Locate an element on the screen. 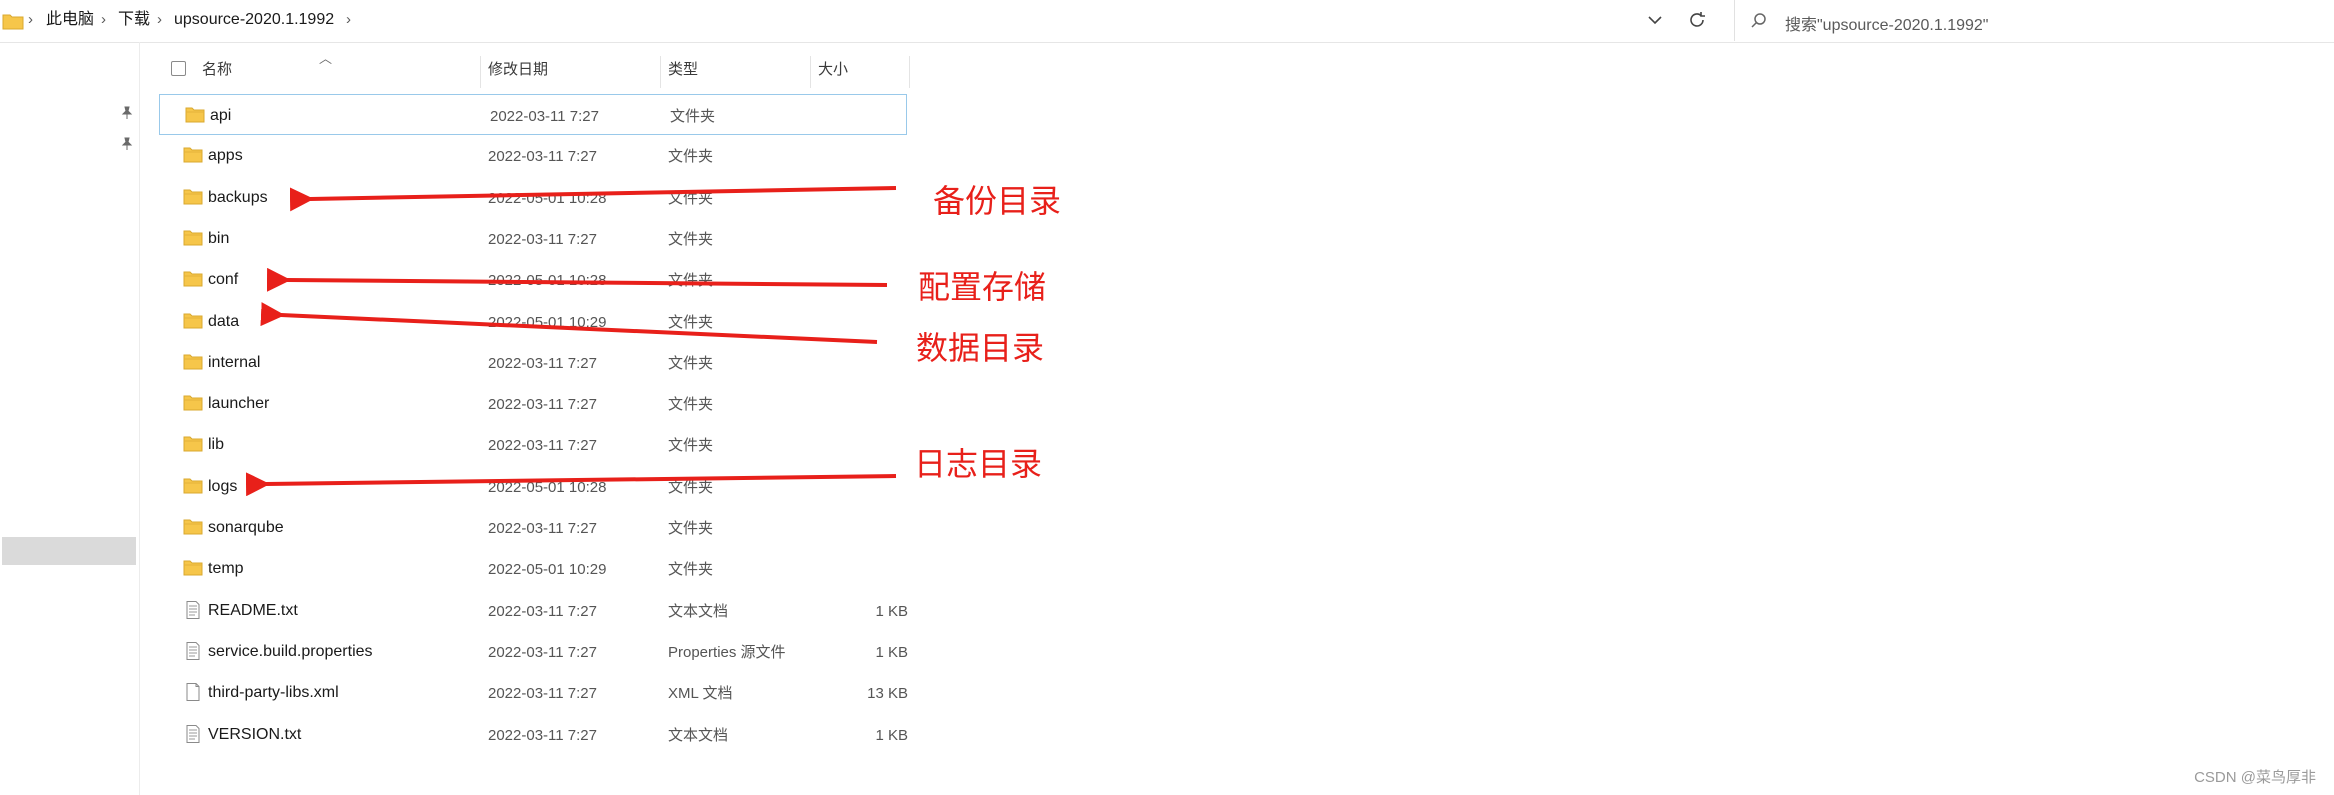  file-row-conf: conf 2022-05-01 10:28 文件夹 is located at coordinates (534, 279).